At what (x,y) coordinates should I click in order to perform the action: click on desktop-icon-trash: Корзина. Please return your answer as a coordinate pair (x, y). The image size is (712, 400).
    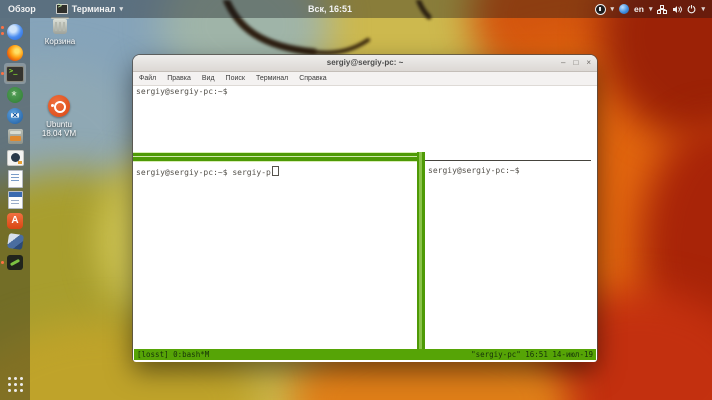
    Looking at the image, I should click on (60, 31).